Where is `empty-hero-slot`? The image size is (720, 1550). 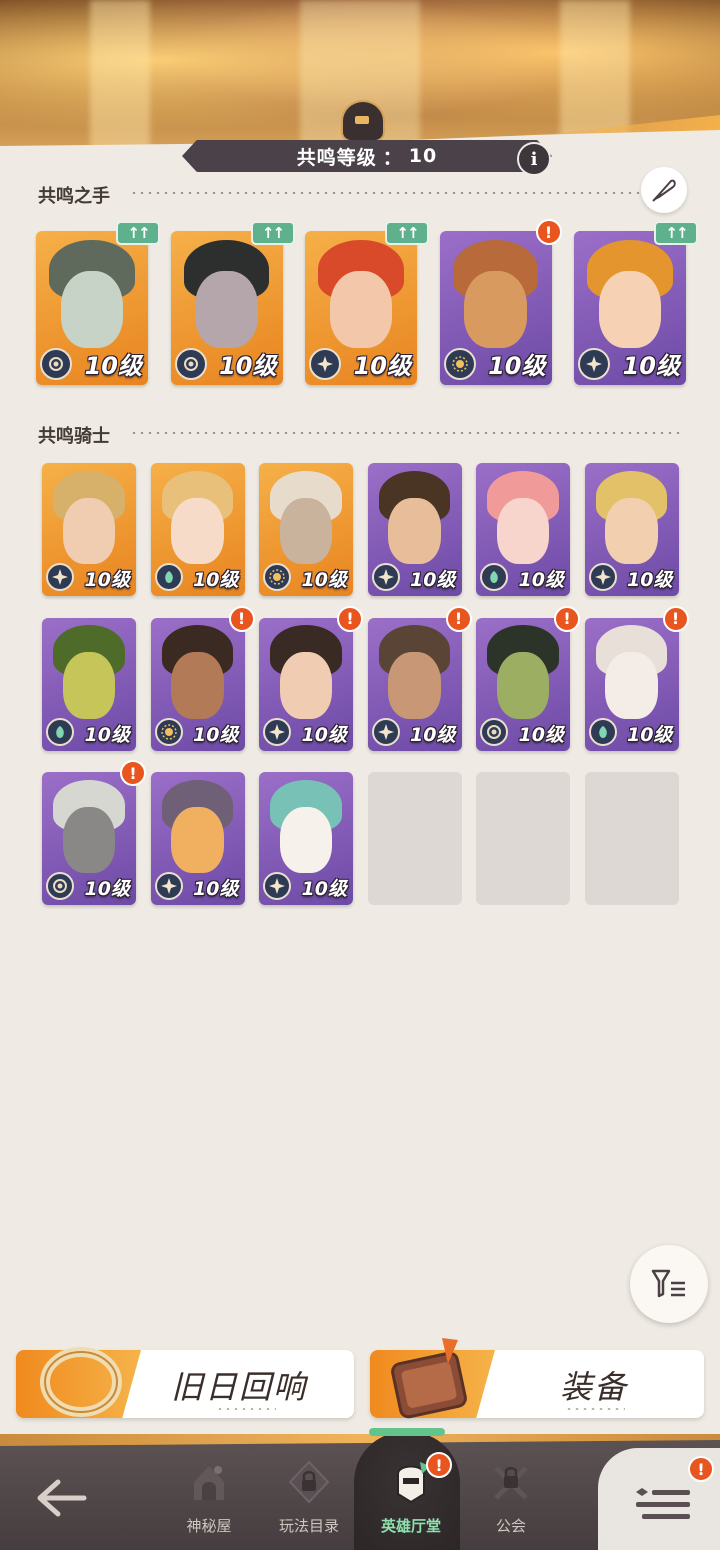
empty-hero-slot is located at coordinates (523, 838).